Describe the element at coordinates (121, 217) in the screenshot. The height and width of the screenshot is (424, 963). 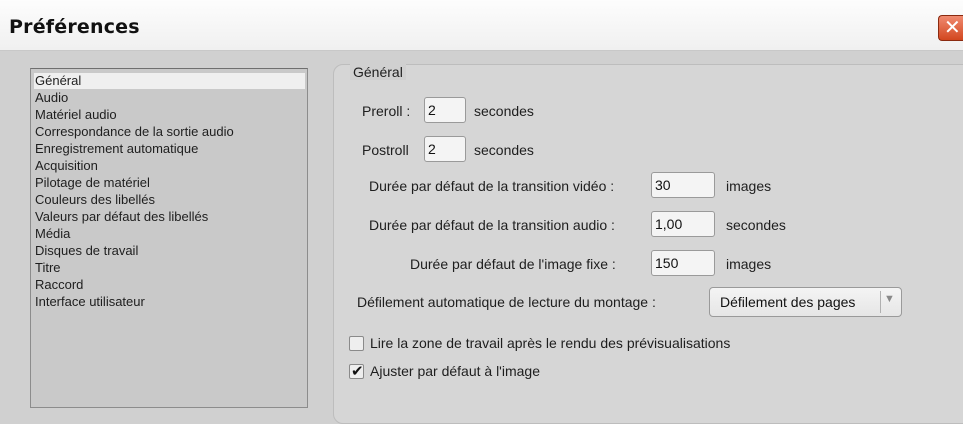
I see `category-item-label-defaults: Valeurs par défaut des libellés` at that location.